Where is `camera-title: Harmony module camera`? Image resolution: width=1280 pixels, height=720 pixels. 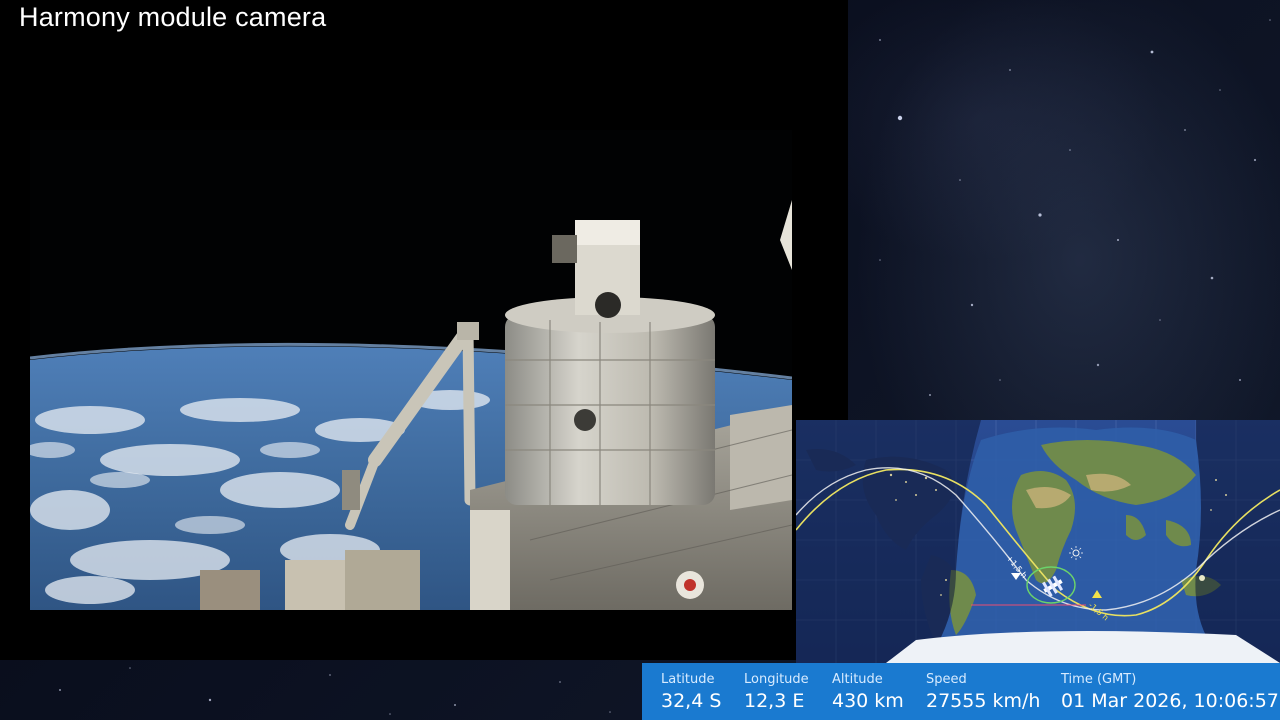 camera-title: Harmony module camera is located at coordinates (173, 17).